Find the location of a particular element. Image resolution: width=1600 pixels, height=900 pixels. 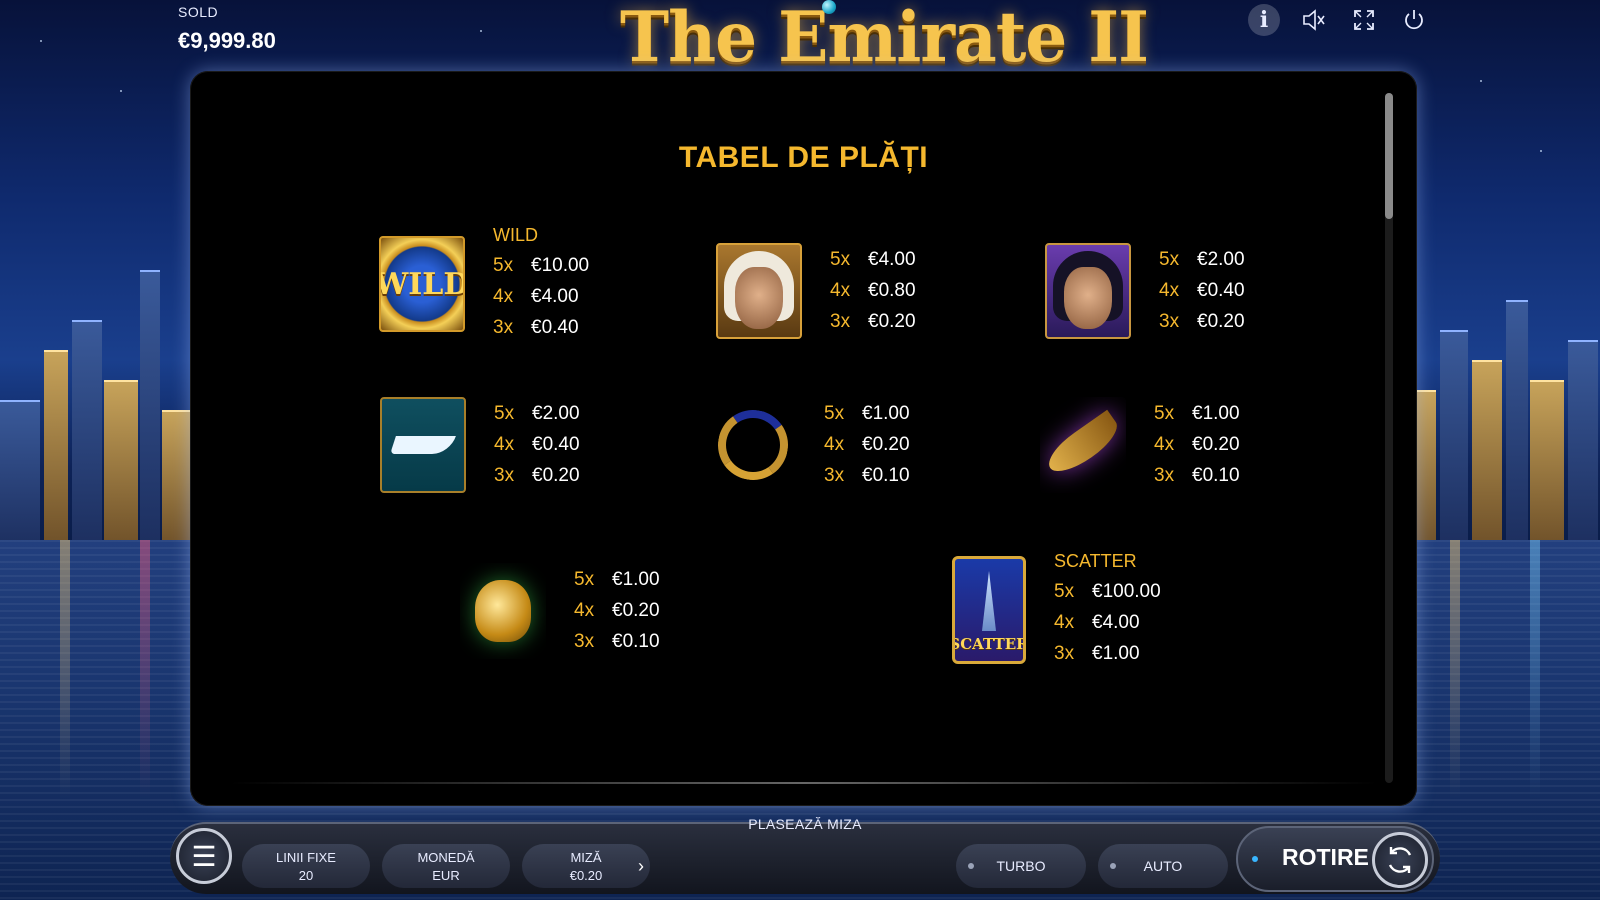

menu-button: ☰ is located at coordinates (204, 856).